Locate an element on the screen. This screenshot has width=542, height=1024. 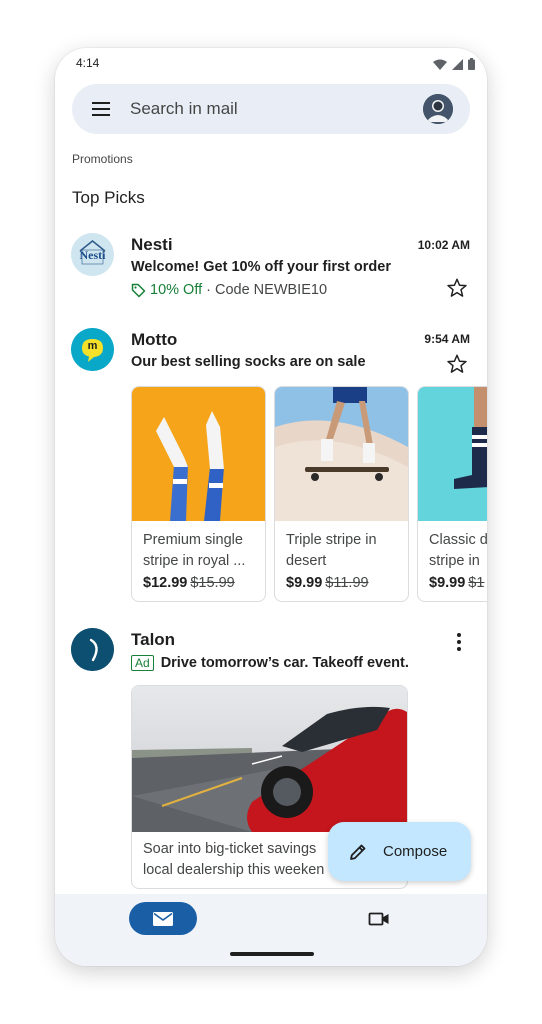
talon-logo is located at coordinates (92, 649).